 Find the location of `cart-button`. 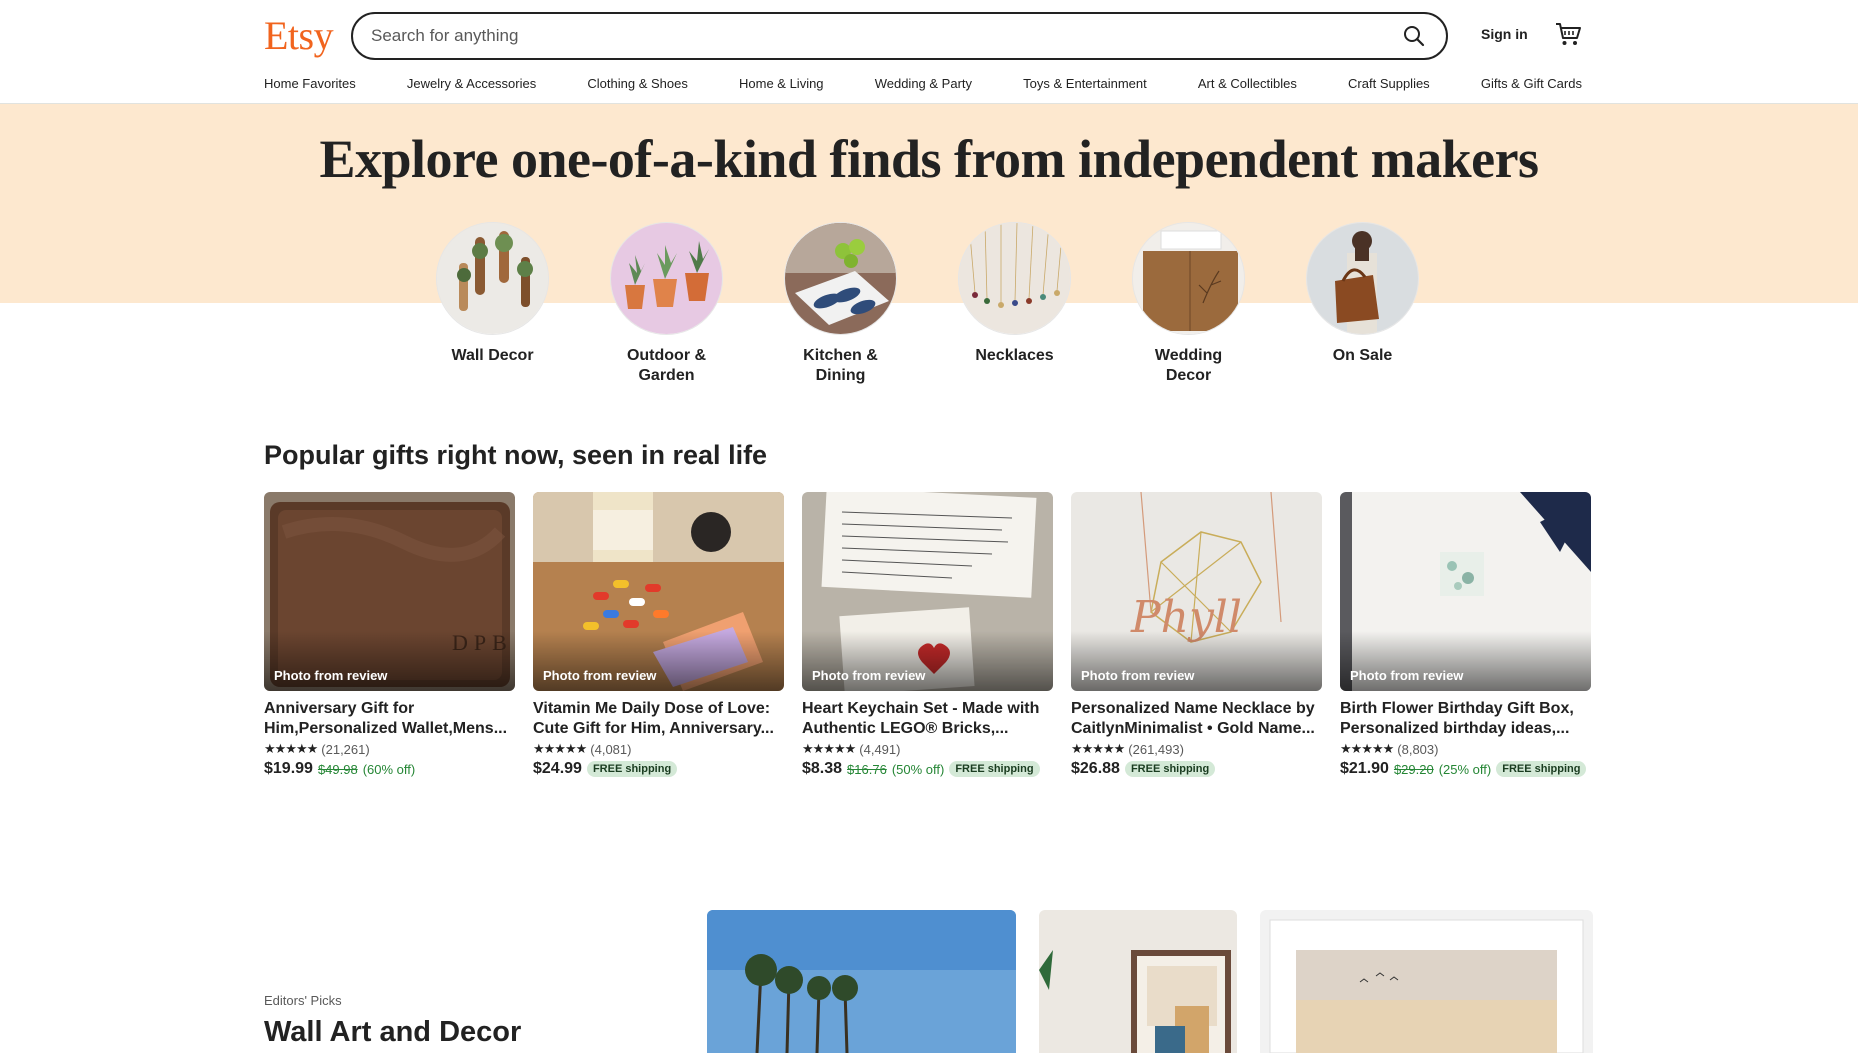

cart-button is located at coordinates (1569, 35).